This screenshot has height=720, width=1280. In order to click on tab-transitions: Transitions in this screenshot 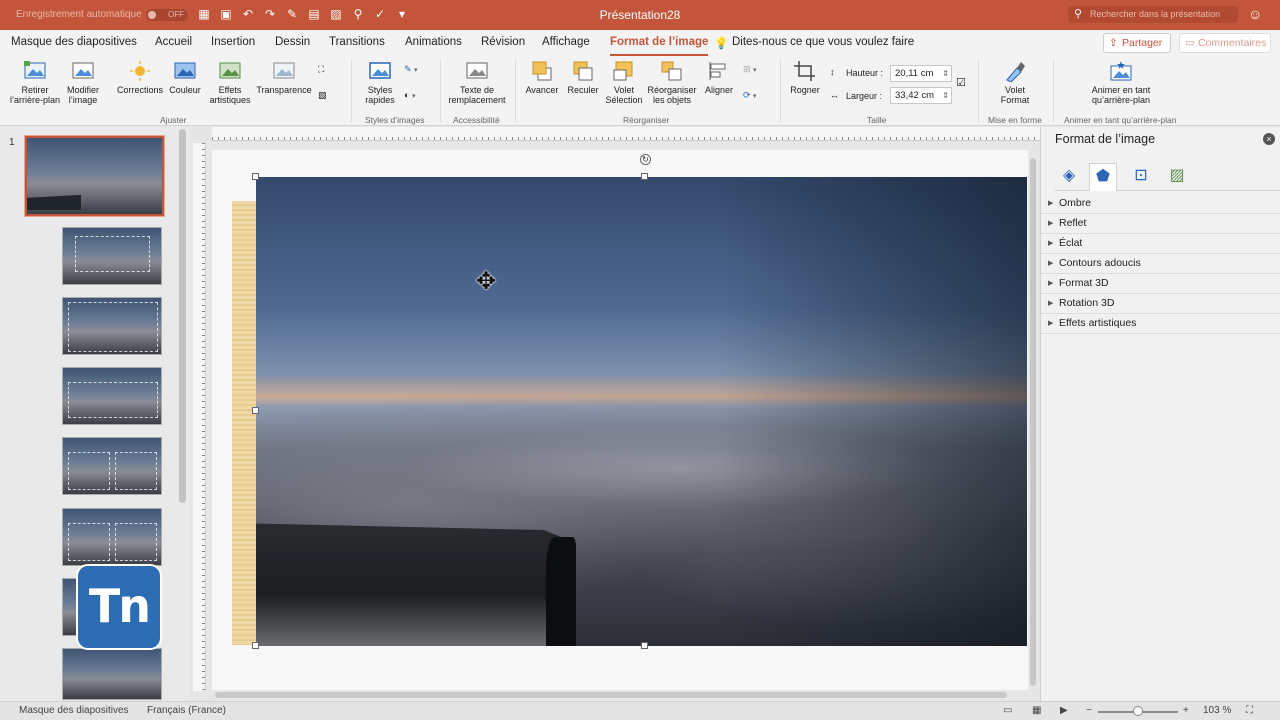, I will do `click(357, 42)`.